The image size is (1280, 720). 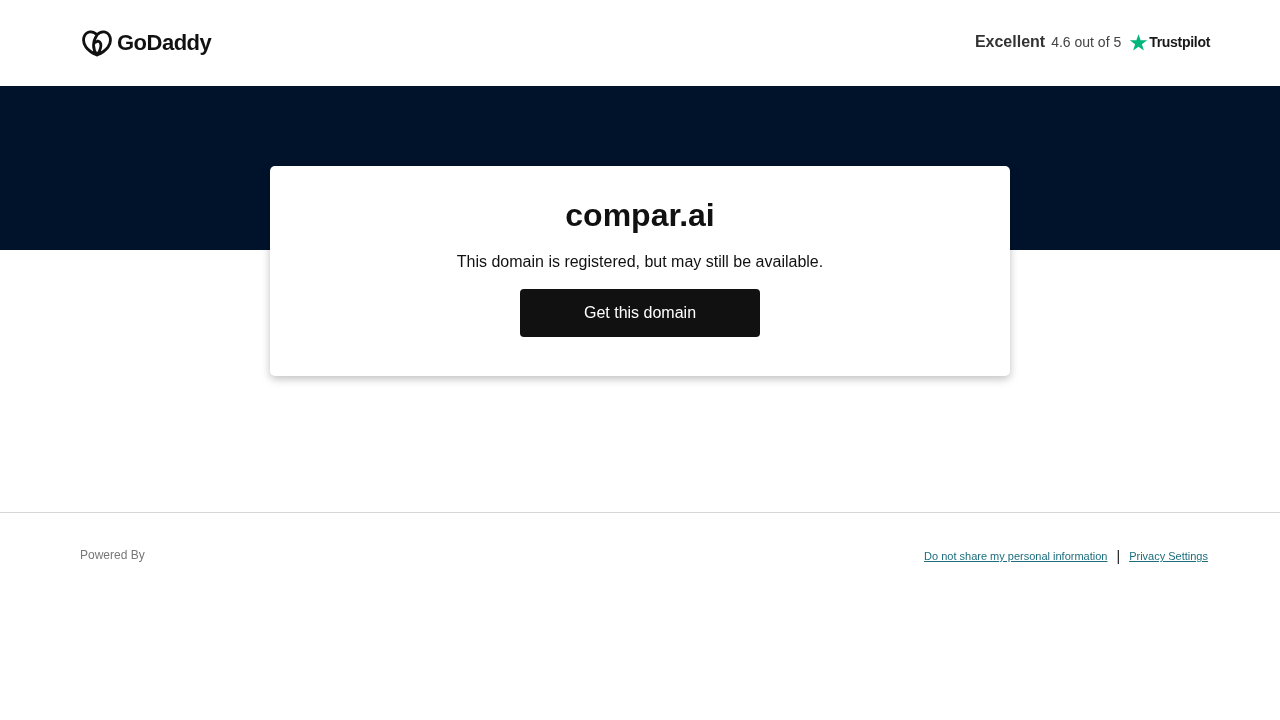 I want to click on footer-link: Privacy Settings, so click(x=1168, y=556).